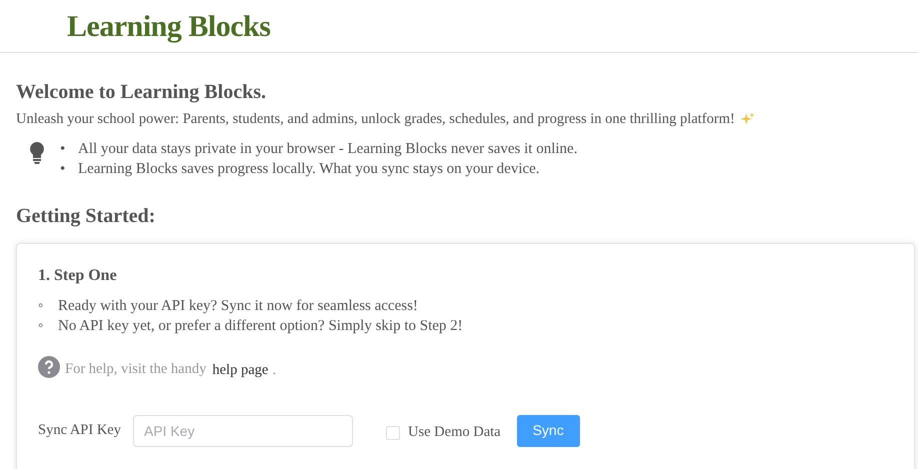  What do you see at coordinates (135, 369) in the screenshot?
I see `help-text: For help, visit the handy` at bounding box center [135, 369].